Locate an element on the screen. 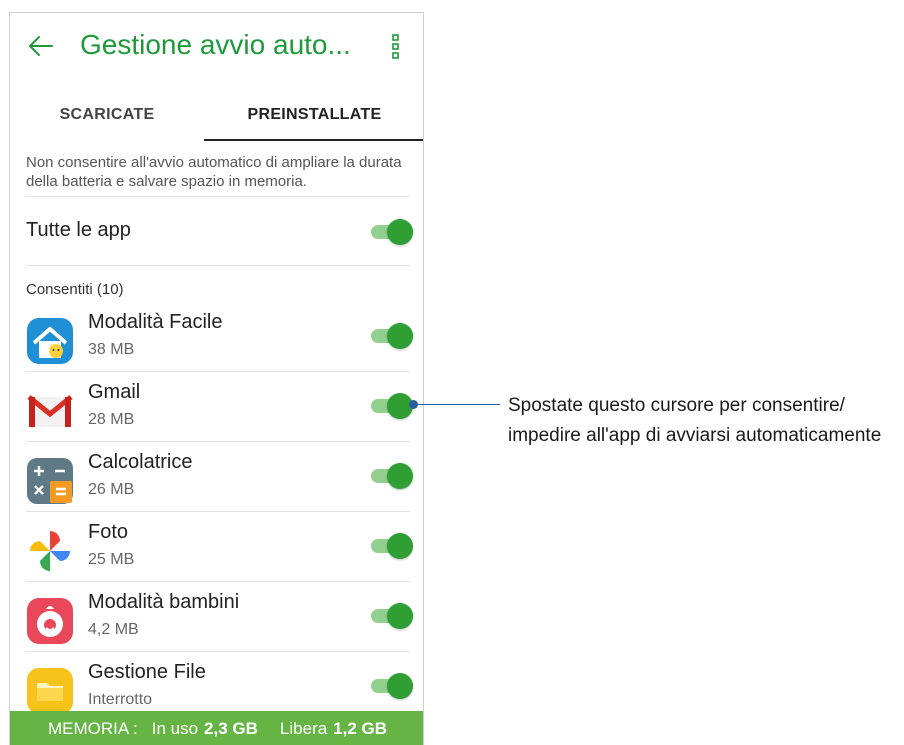 The height and width of the screenshot is (745, 904). kids-mode-icon is located at coordinates (50, 621).